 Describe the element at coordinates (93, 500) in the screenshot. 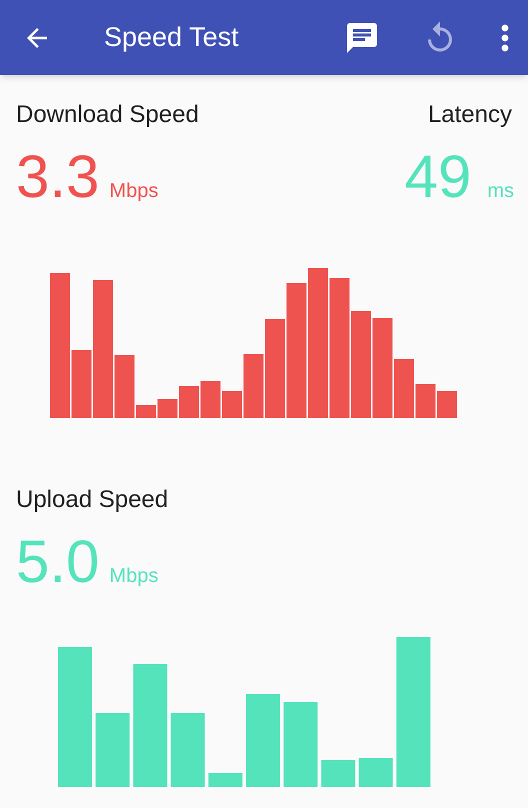

I see `upload-speed-label: Upload Speed` at that location.